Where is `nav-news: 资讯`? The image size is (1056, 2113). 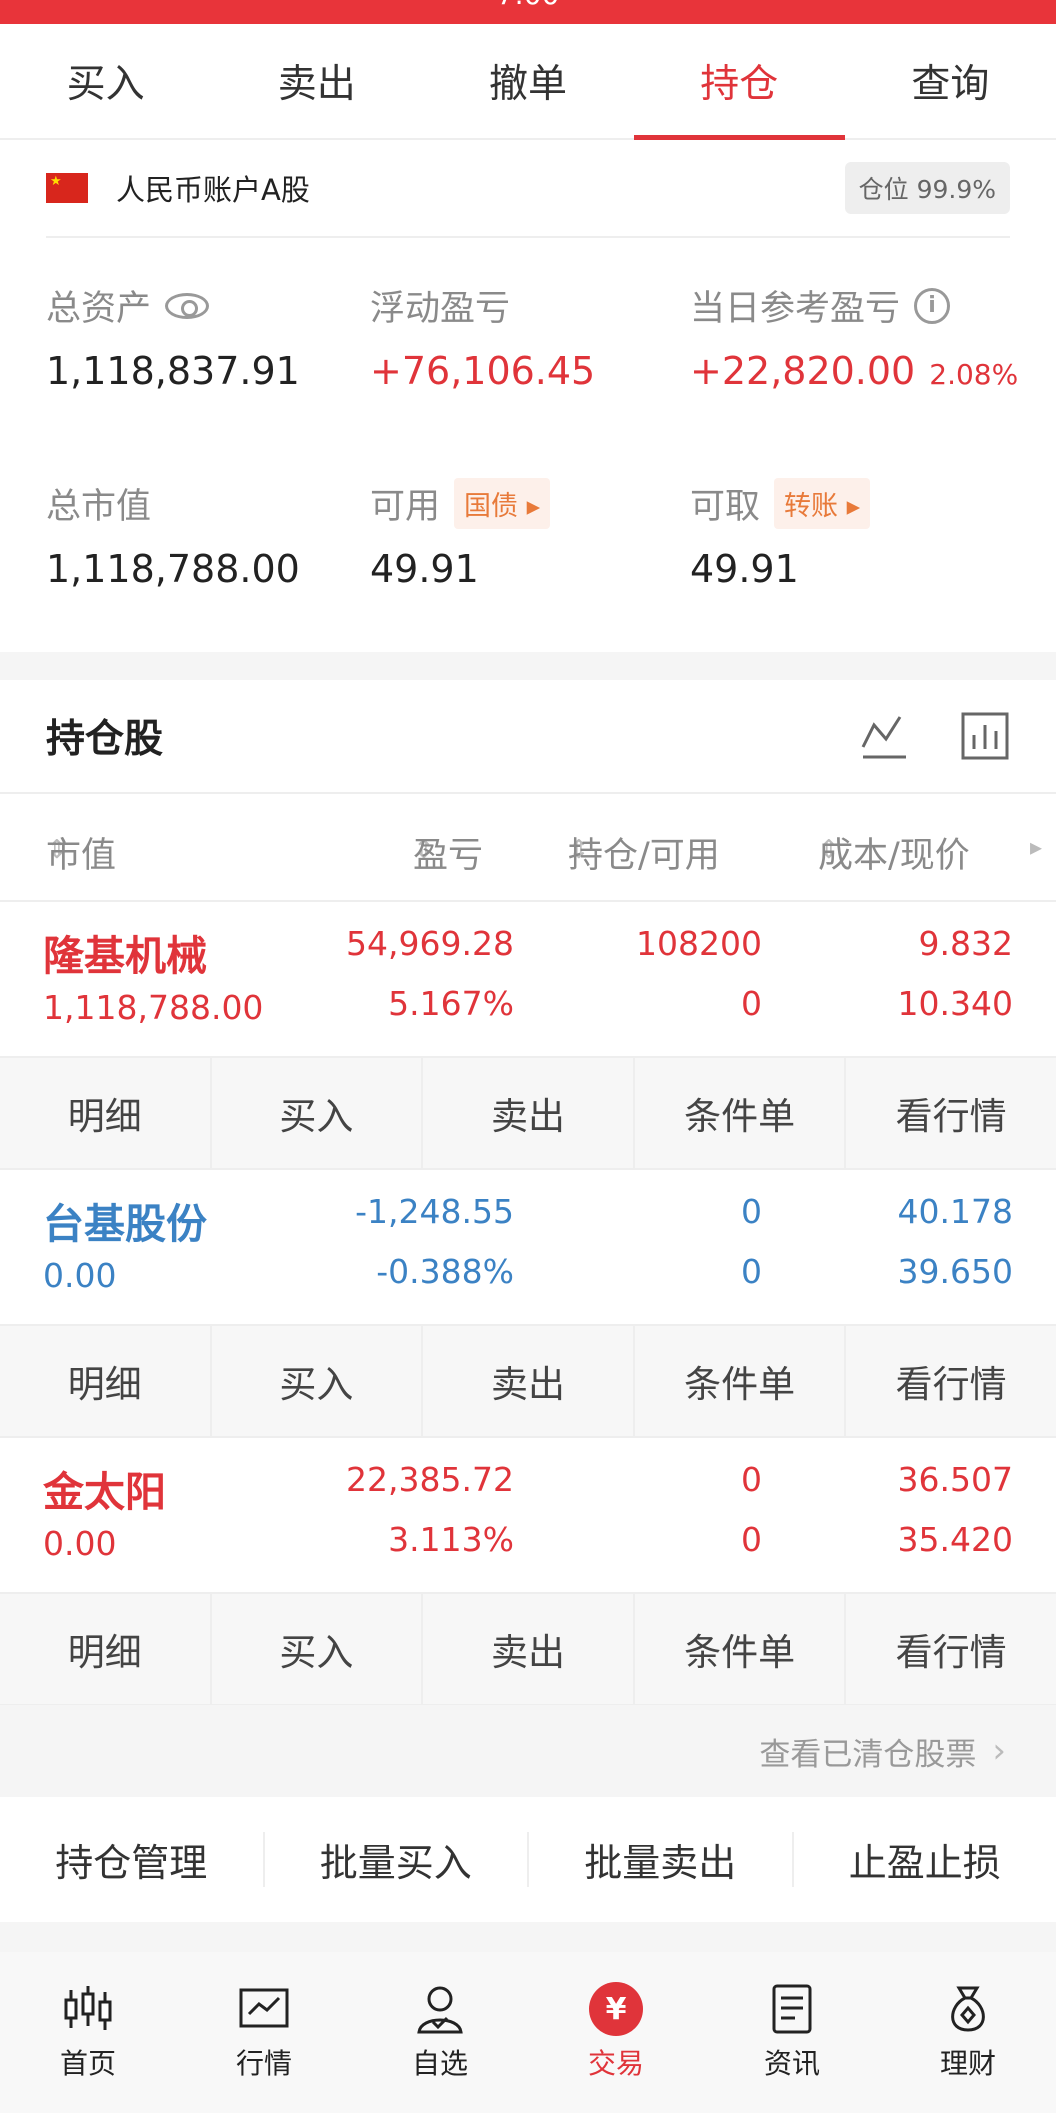
nav-news: 资讯 is located at coordinates (792, 2032).